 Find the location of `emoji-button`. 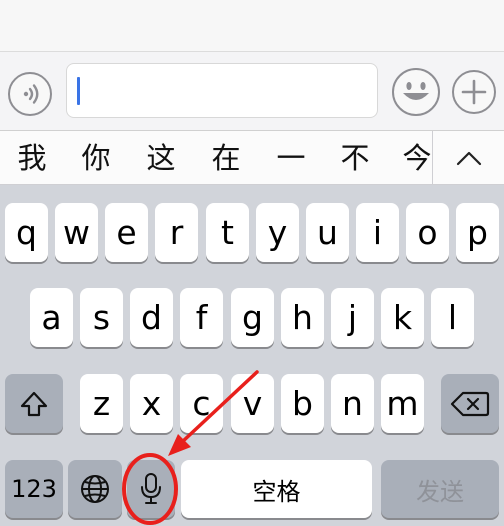

emoji-button is located at coordinates (416, 92).